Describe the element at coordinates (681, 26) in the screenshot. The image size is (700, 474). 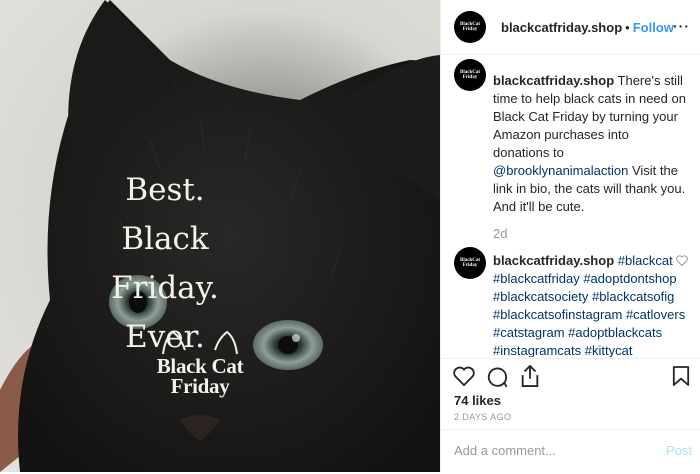
I see `more-options-icon: ···` at that location.